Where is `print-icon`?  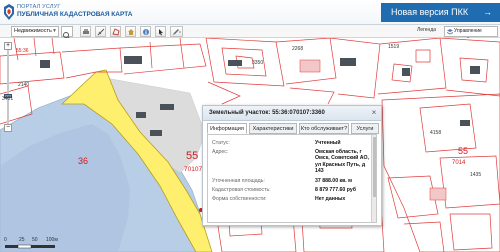 print-icon is located at coordinates (86, 31).